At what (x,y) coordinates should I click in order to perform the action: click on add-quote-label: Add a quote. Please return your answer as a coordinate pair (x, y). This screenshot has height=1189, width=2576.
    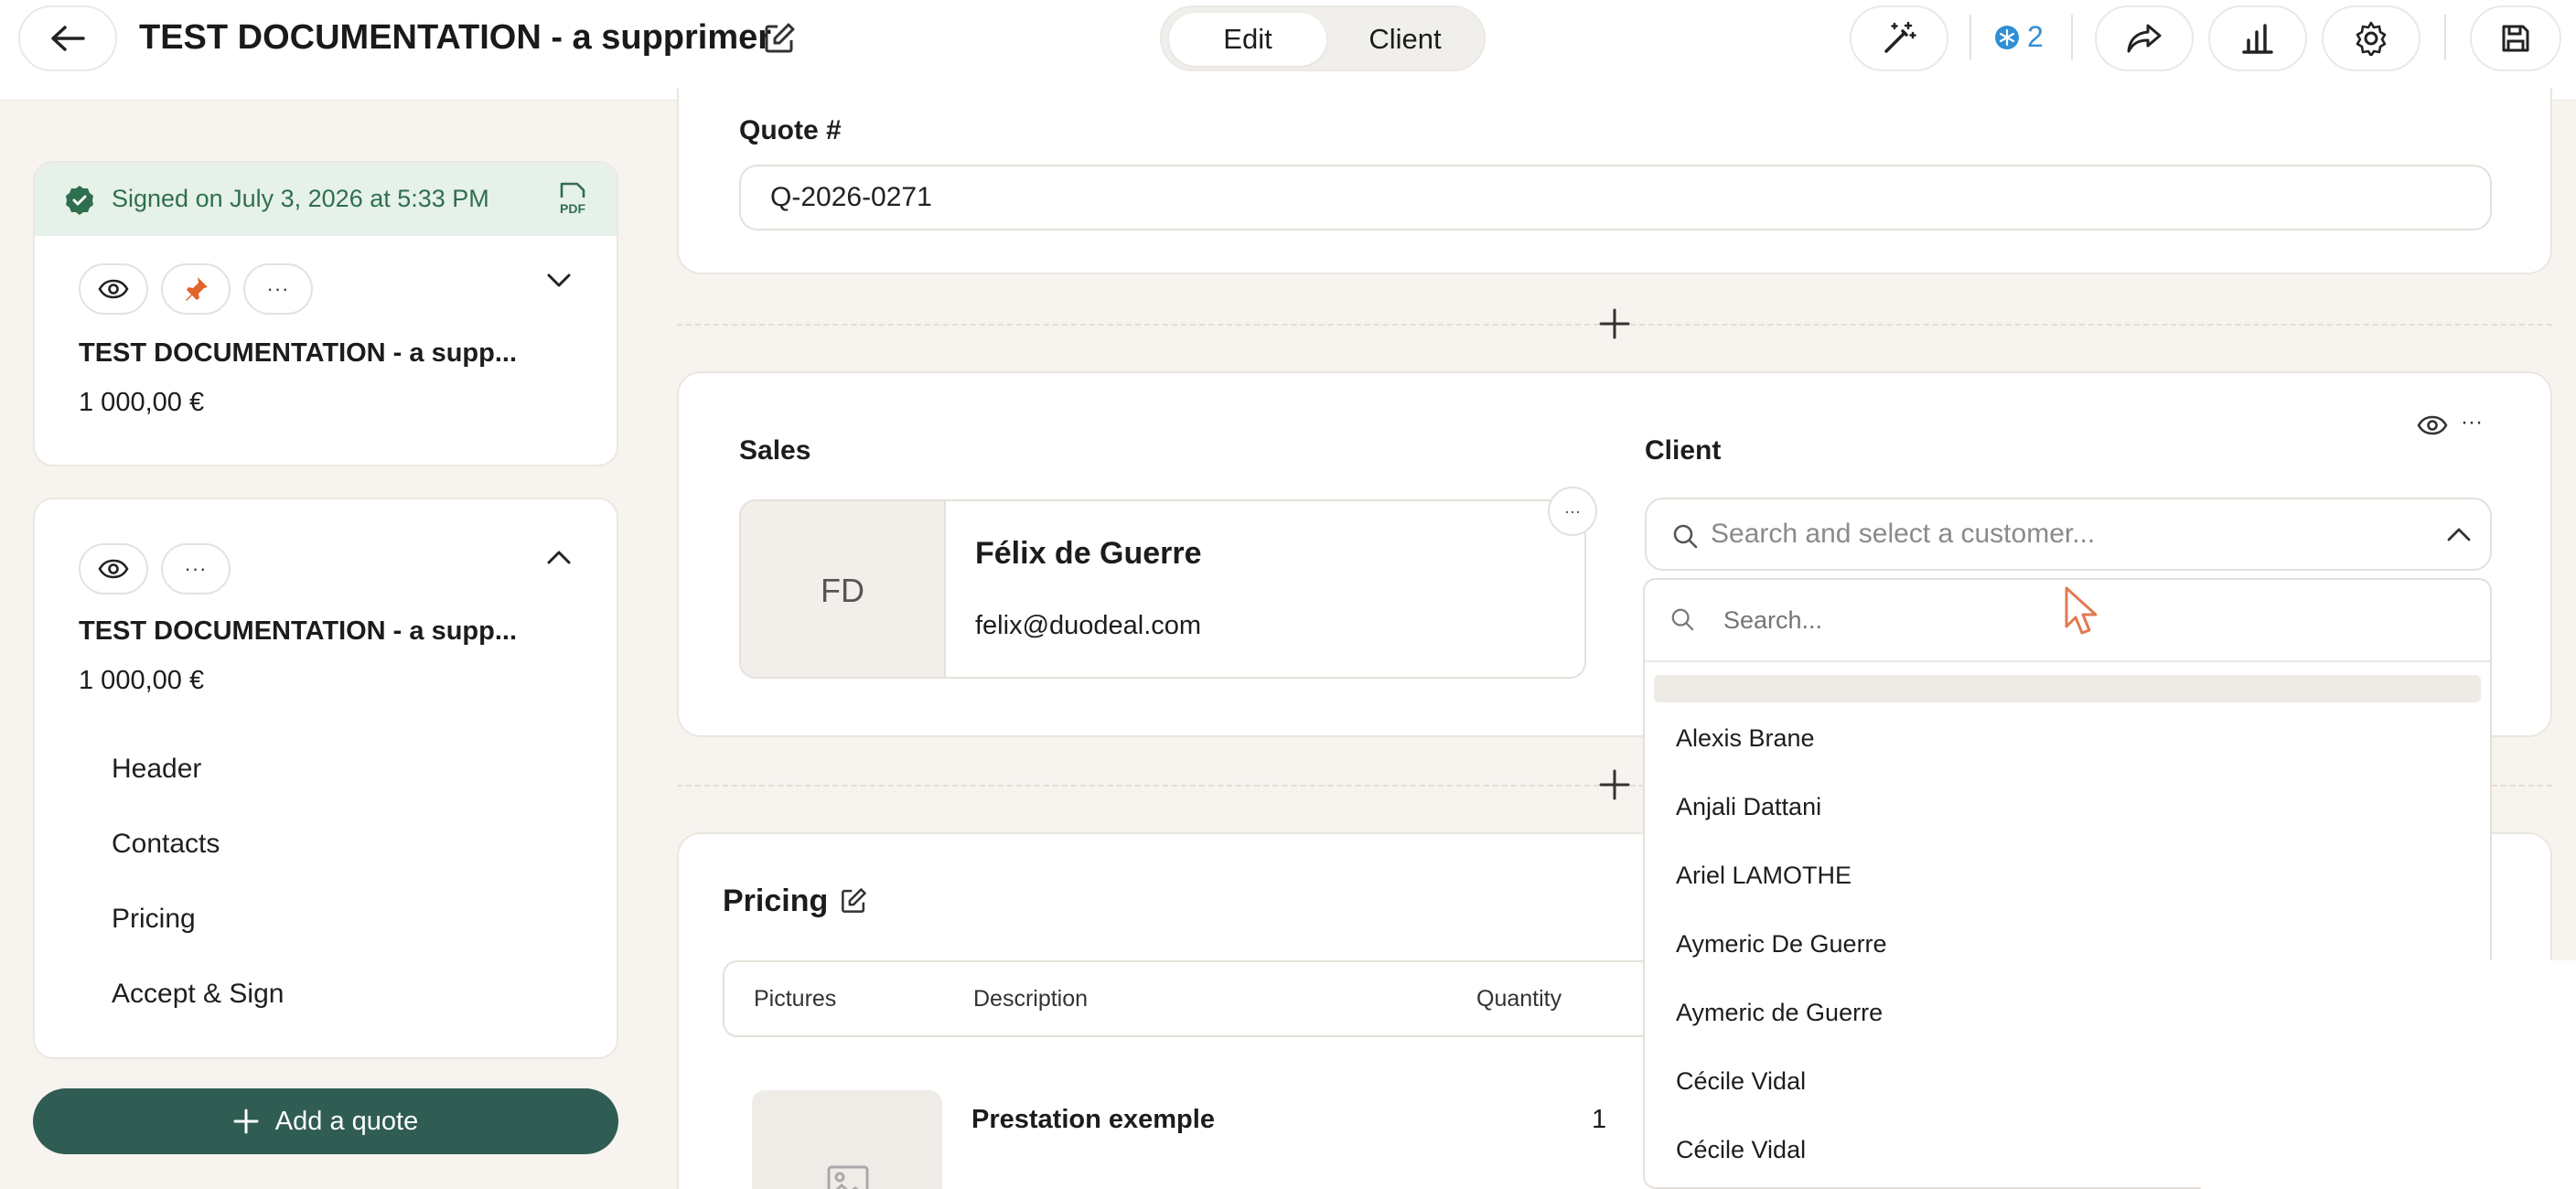
    Looking at the image, I should click on (346, 1121).